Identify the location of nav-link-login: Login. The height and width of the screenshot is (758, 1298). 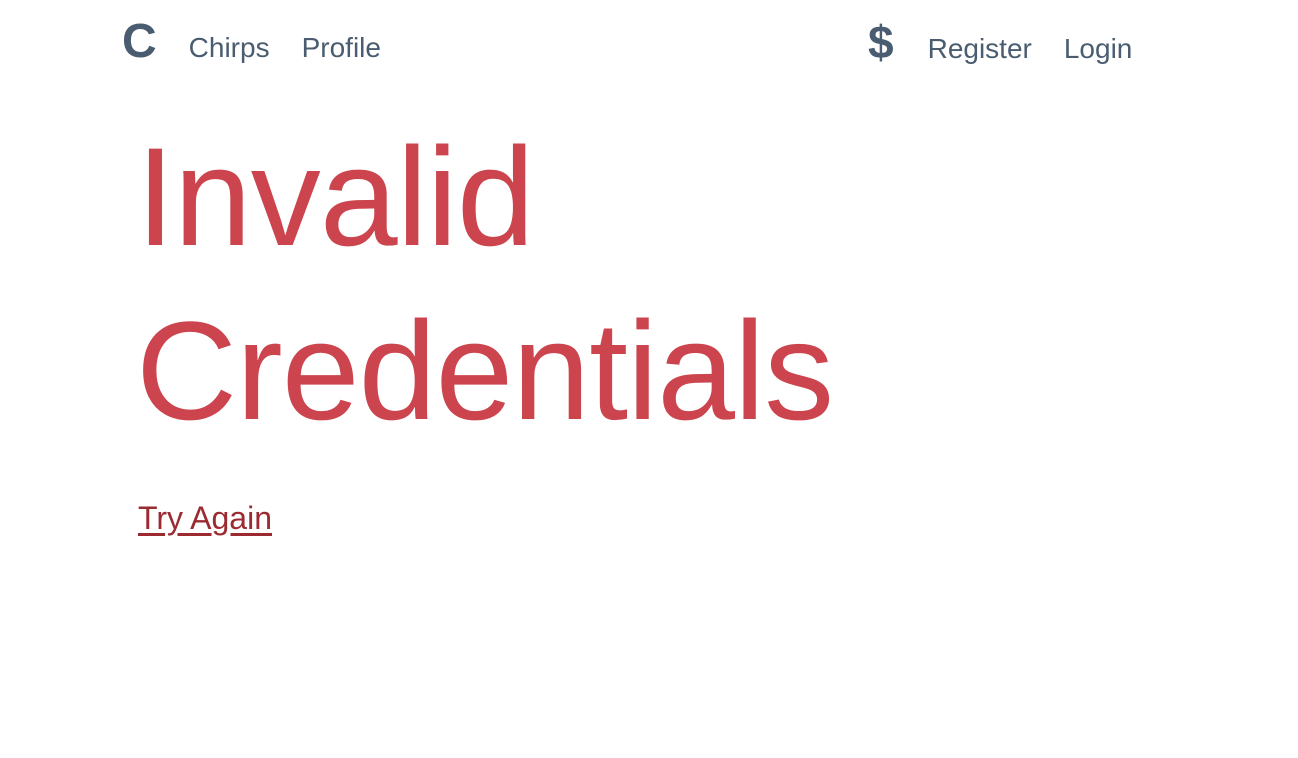
(1098, 49).